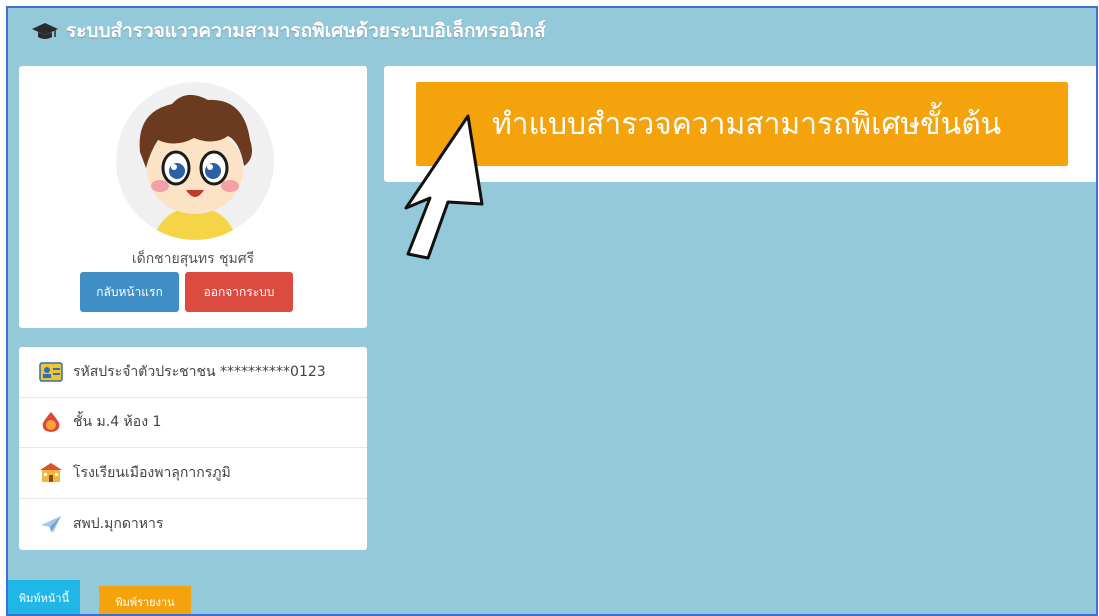  What do you see at coordinates (742, 124) in the screenshot?
I see `start-survey-button: ทำแบบสำรวจความสามารถพิเศษขั้นต้น` at bounding box center [742, 124].